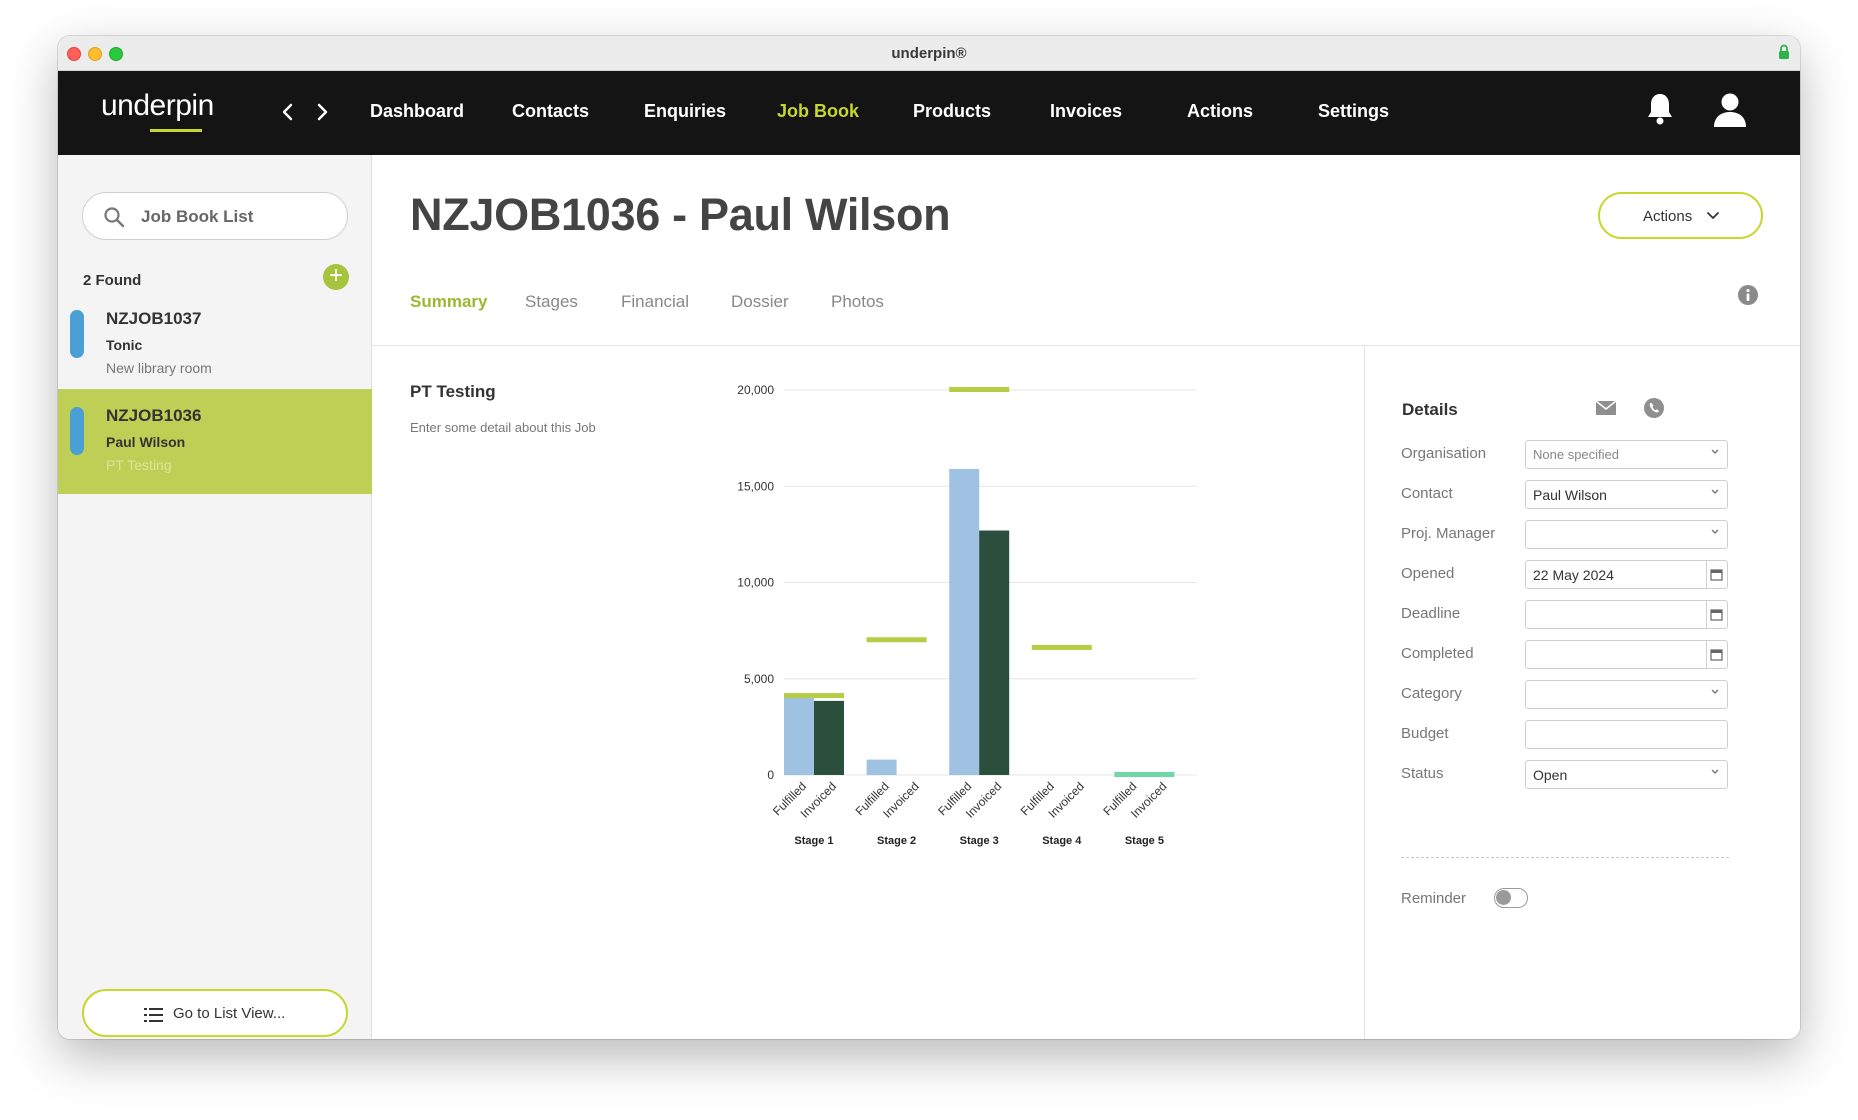 The width and height of the screenshot is (1858, 1120). Describe the element at coordinates (1626, 454) in the screenshot. I see `organisation-select: None specified` at that location.